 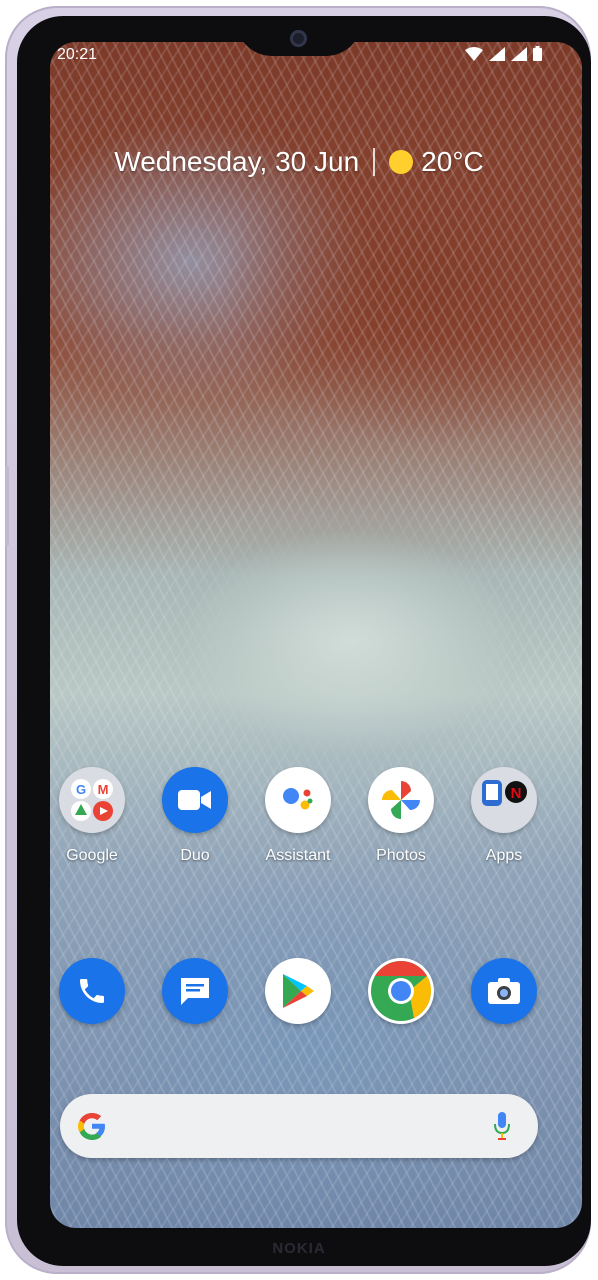 What do you see at coordinates (299, 1126) in the screenshot?
I see `google-search-bar` at bounding box center [299, 1126].